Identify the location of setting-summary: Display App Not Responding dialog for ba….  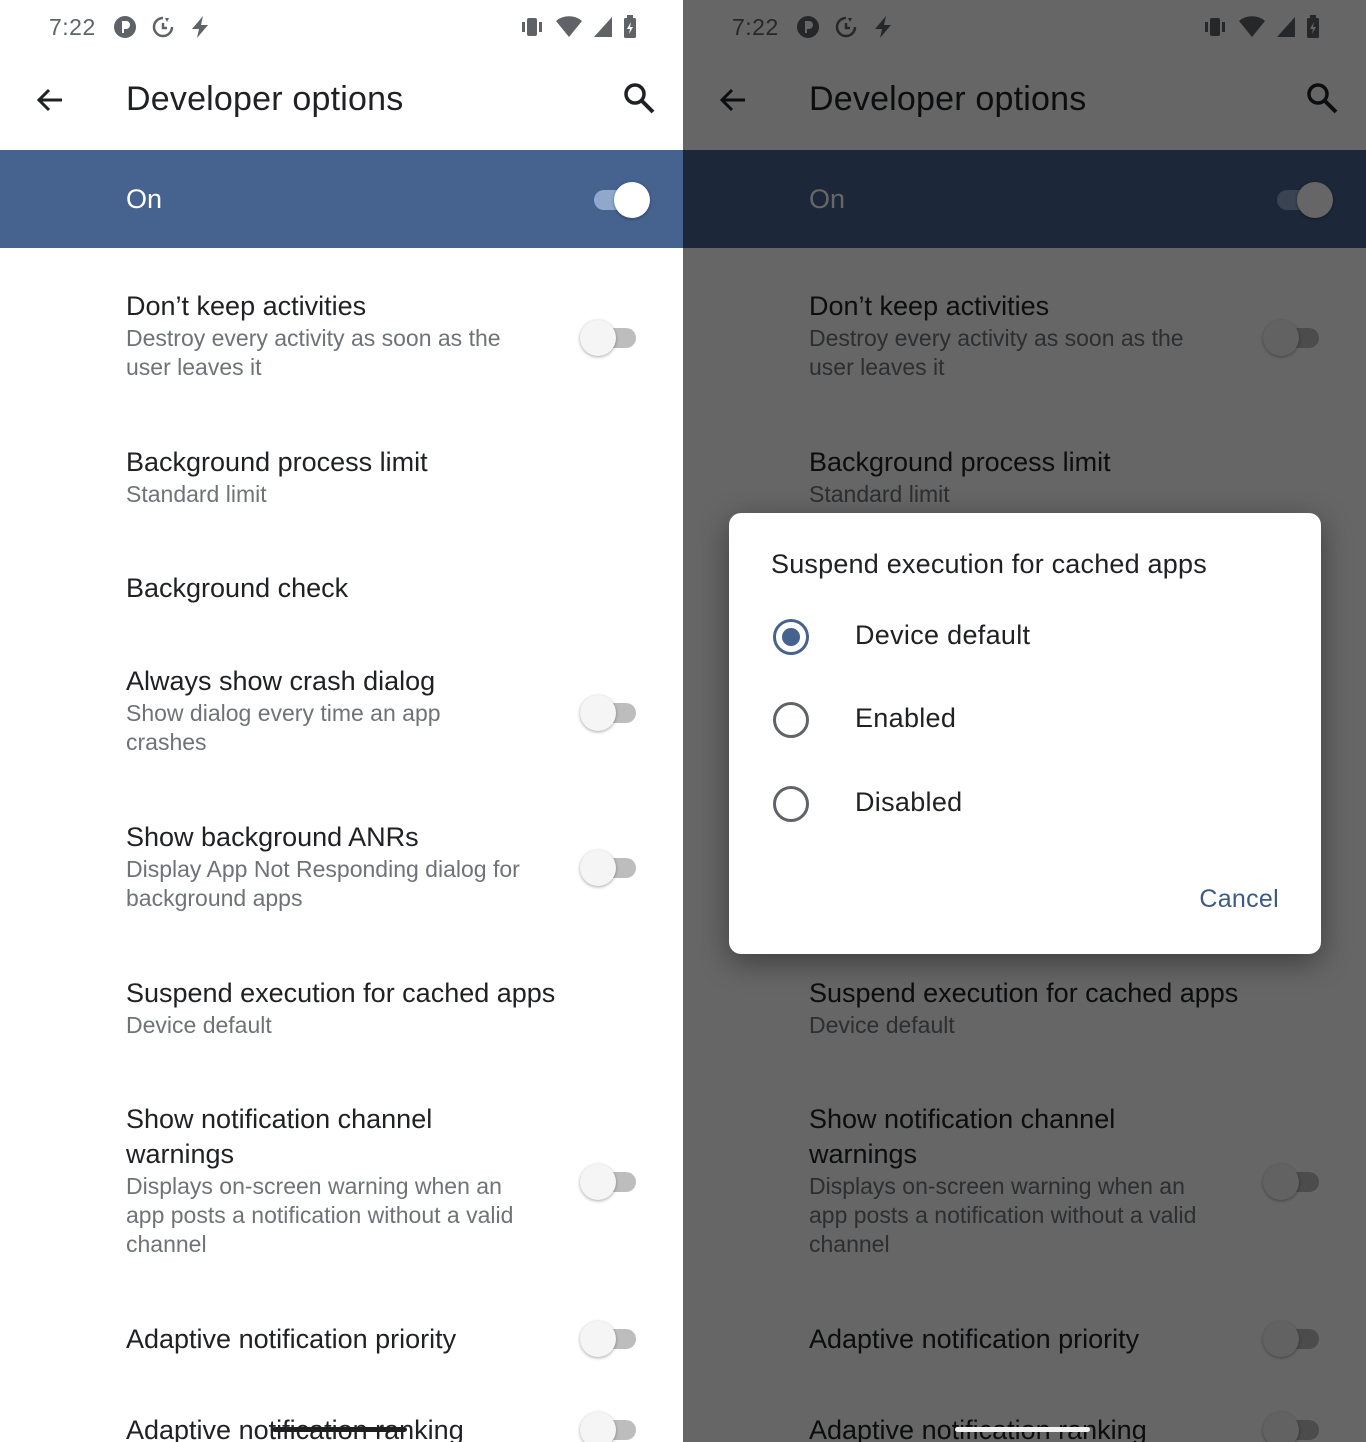
(323, 883).